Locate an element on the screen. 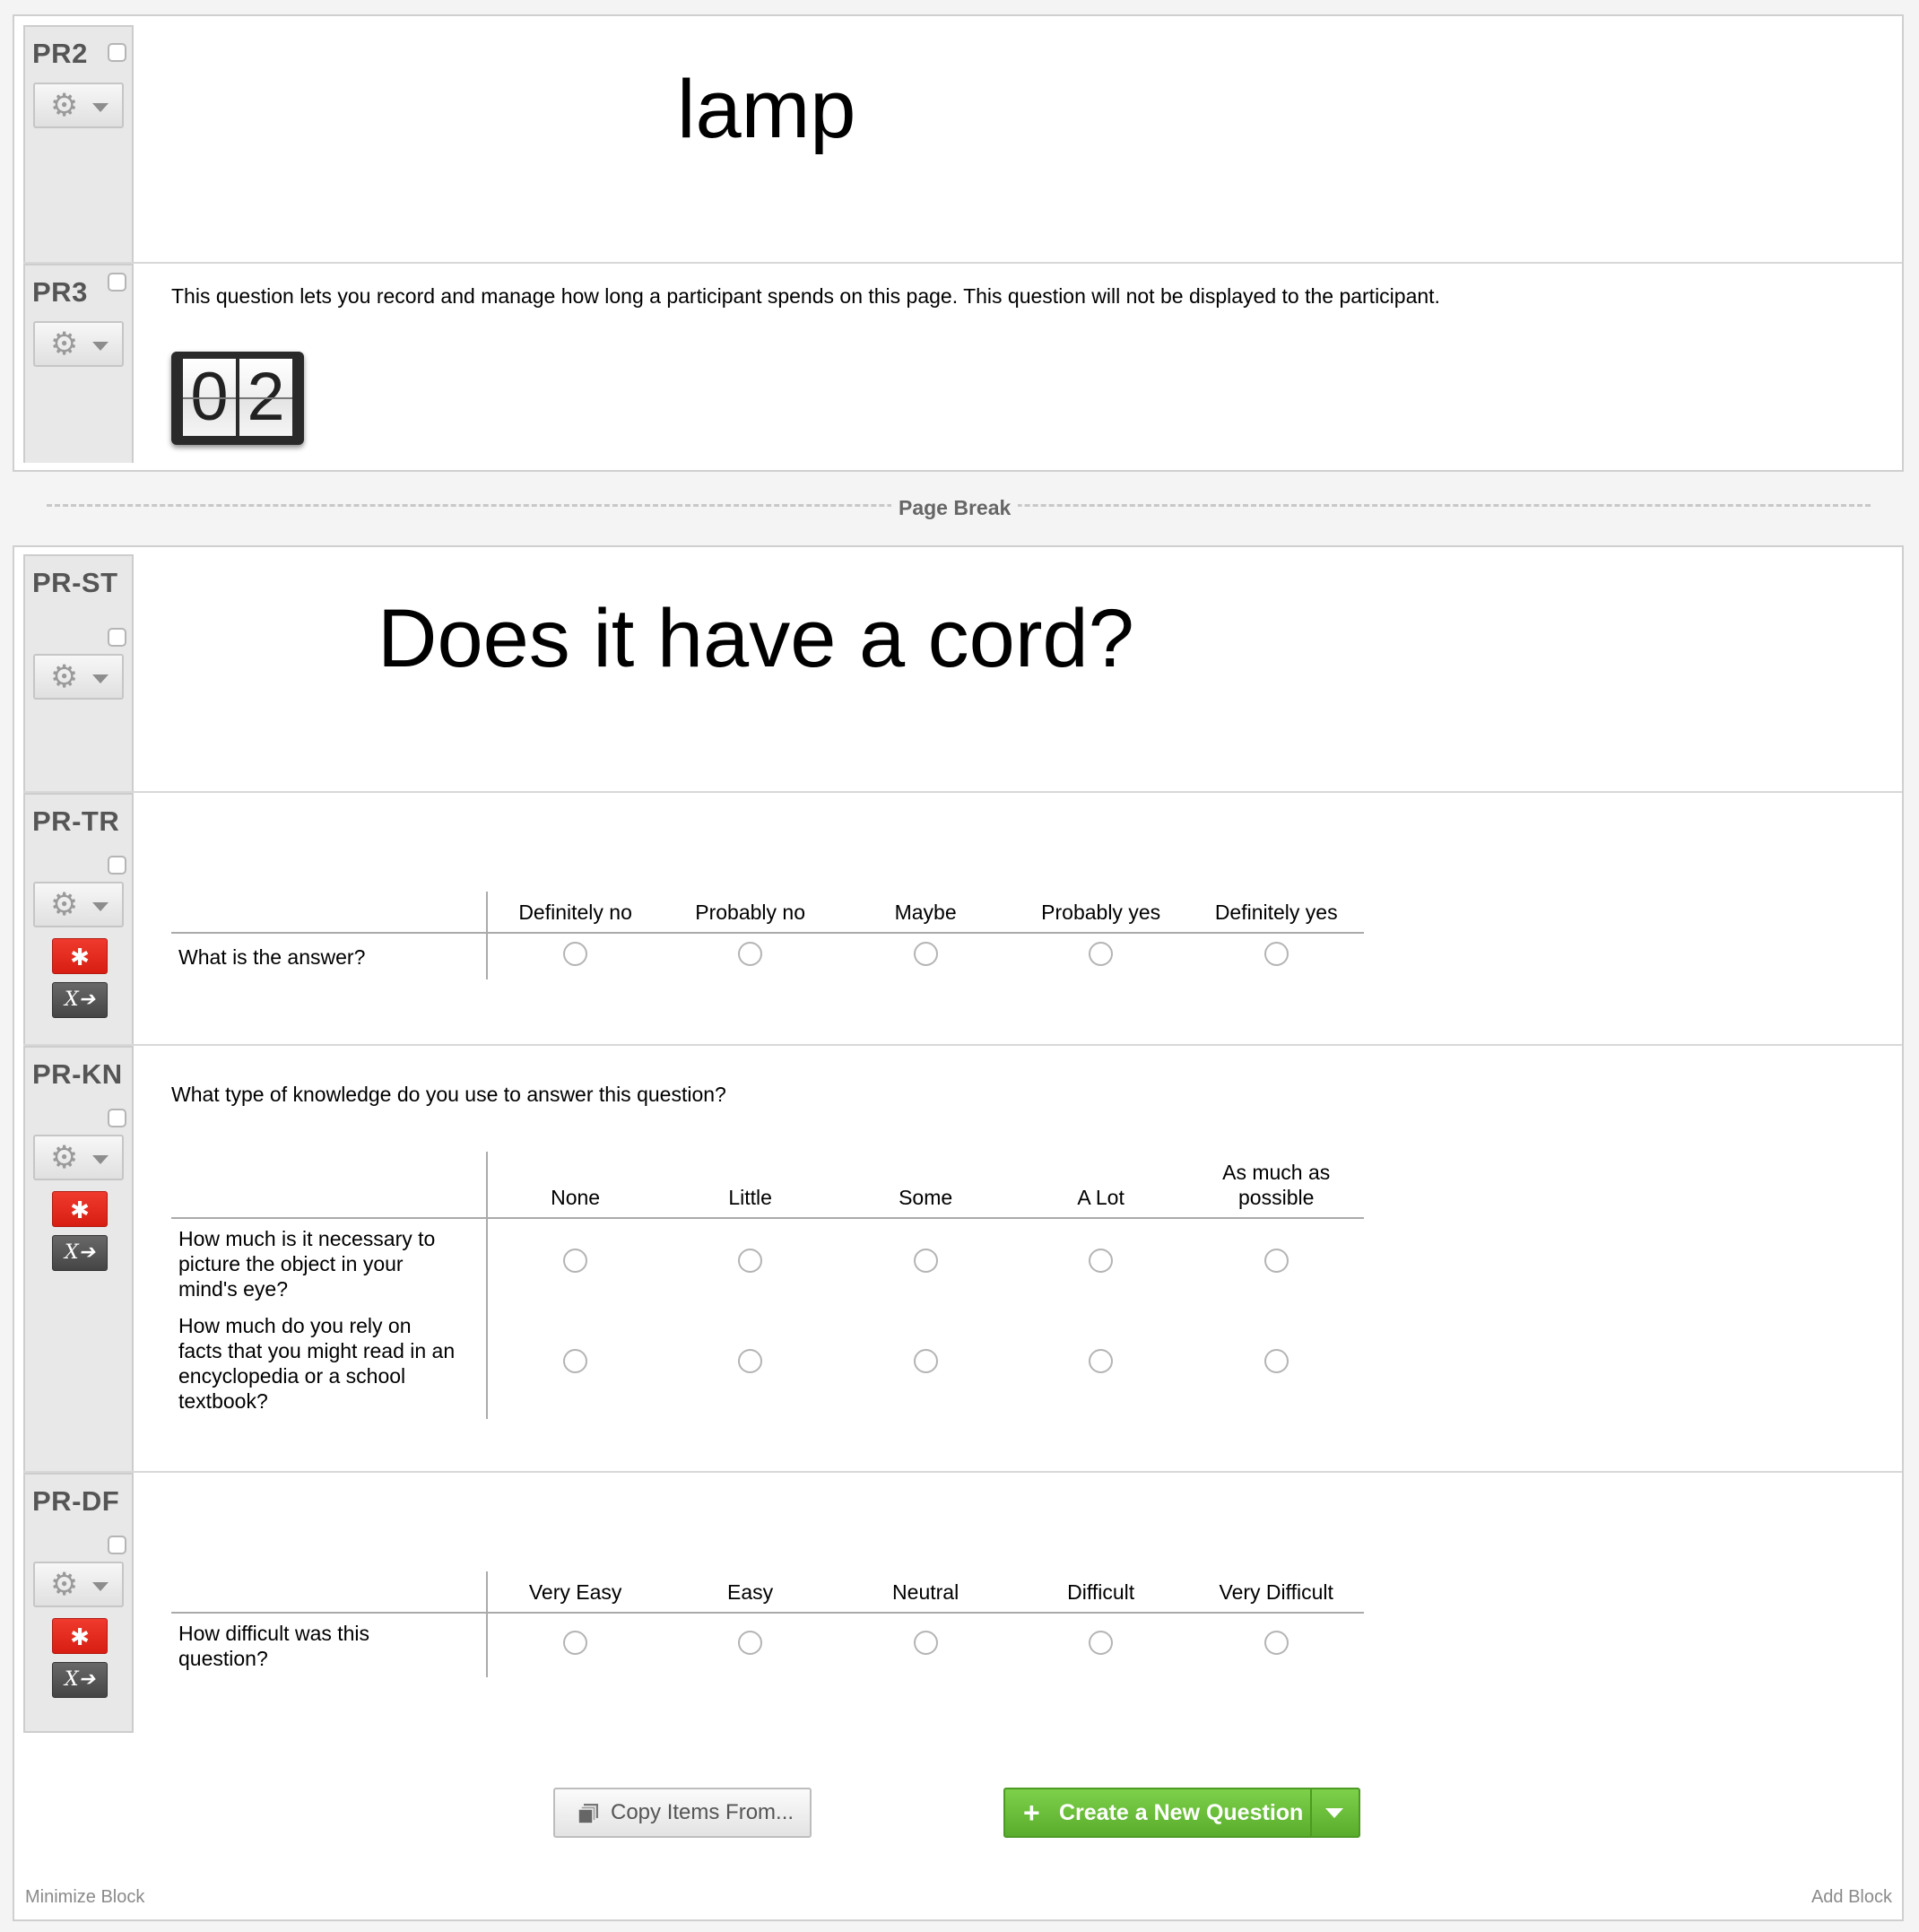  question-text: lamp is located at coordinates (766, 110).